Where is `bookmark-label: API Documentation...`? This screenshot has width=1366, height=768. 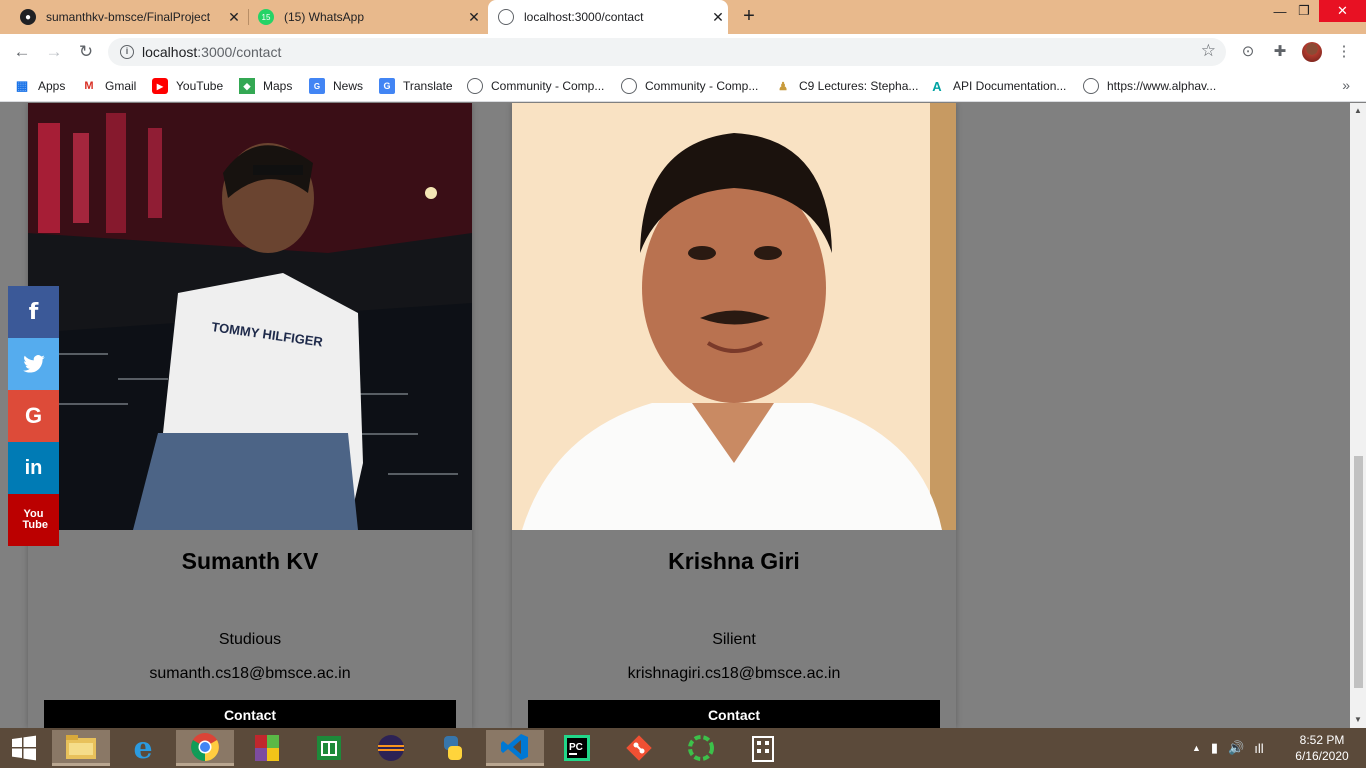
bookmark-label: API Documentation... is located at coordinates (1010, 86).